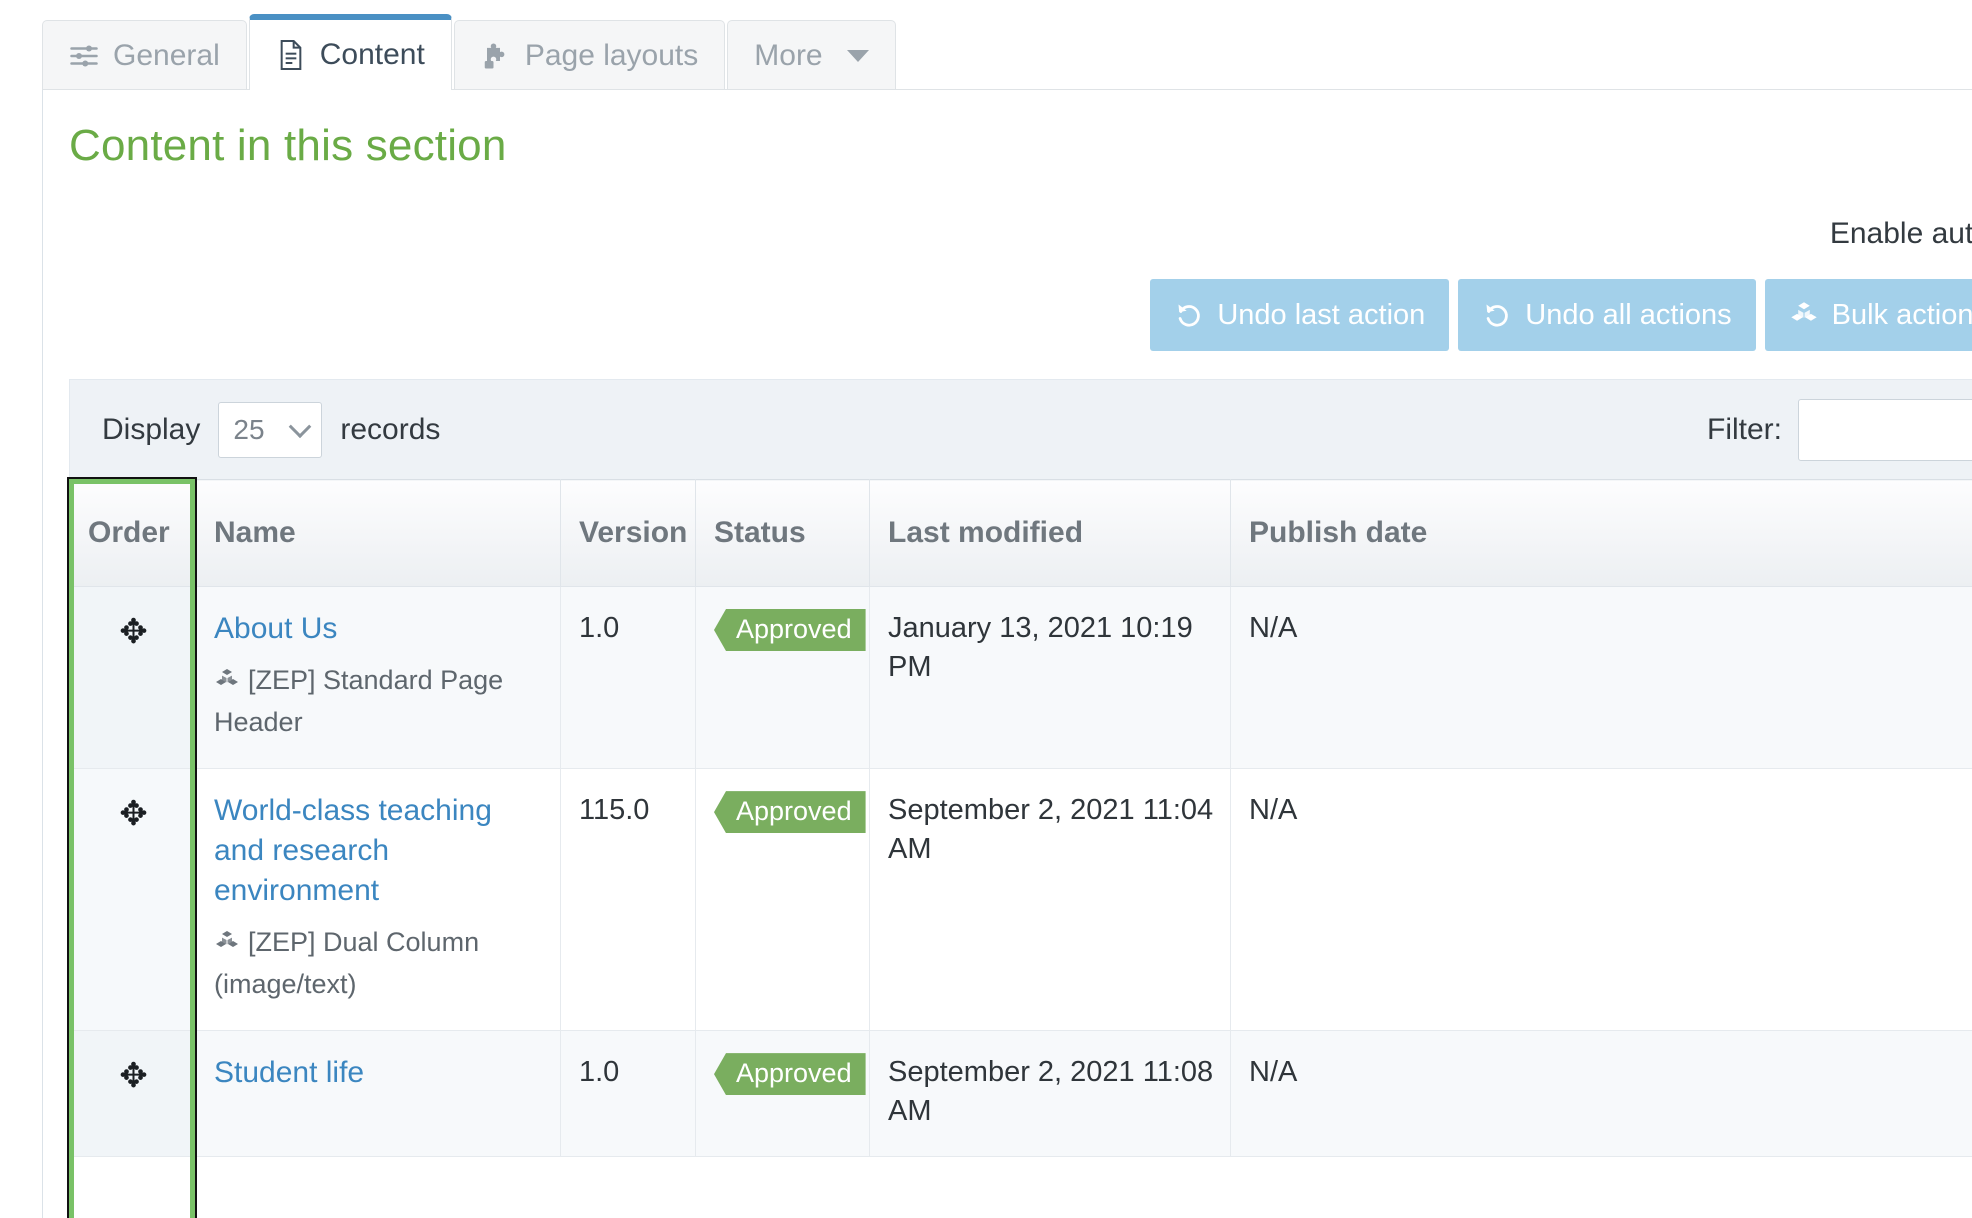  Describe the element at coordinates (249, 429) in the screenshot. I see `page-size-value: 25` at that location.